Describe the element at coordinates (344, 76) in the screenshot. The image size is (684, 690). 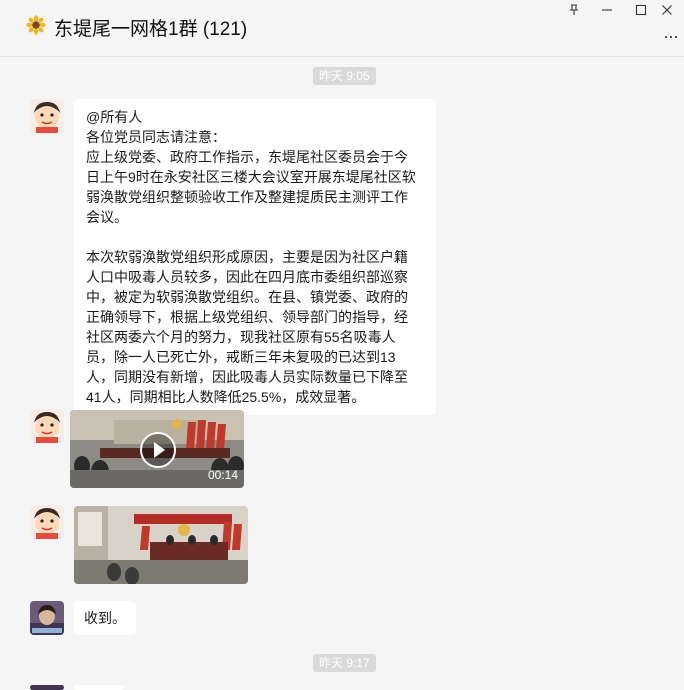
I see `timestamp: 昨天 9:05` at that location.